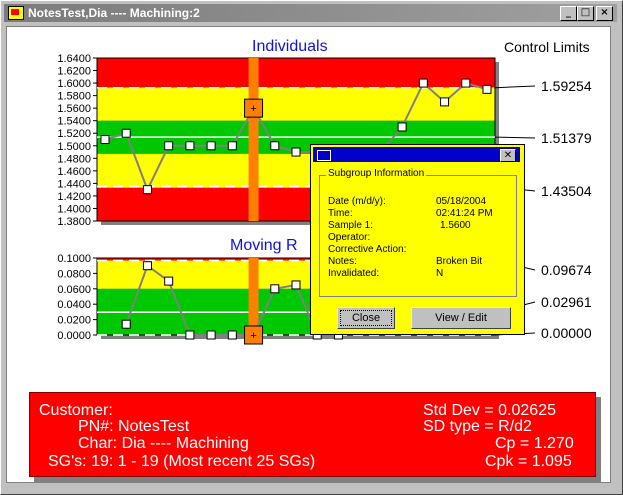  Describe the element at coordinates (566, 270) in the screenshot. I see `moving-range-limit-label: 0.09674` at that location.